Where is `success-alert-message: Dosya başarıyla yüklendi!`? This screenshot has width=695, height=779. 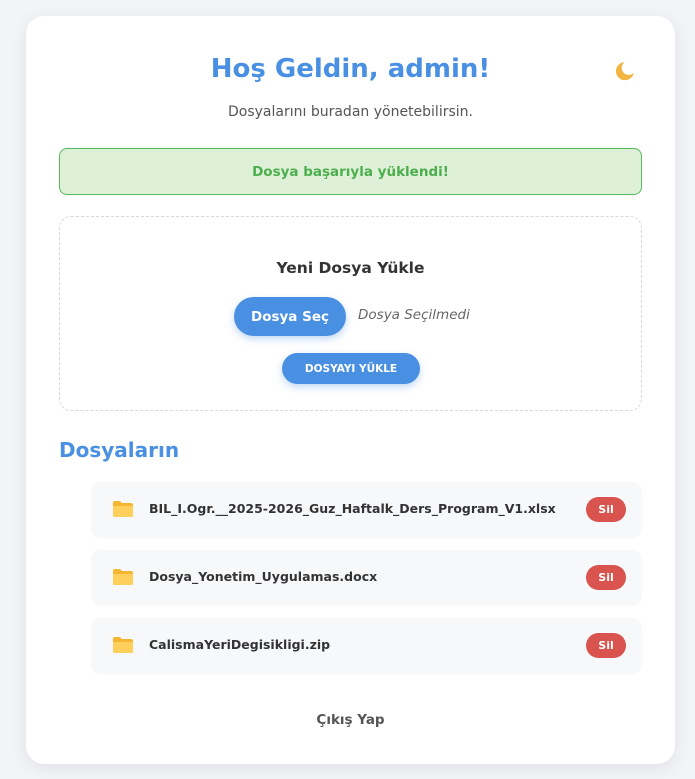 success-alert-message: Dosya başarıyla yüklendi! is located at coordinates (350, 171).